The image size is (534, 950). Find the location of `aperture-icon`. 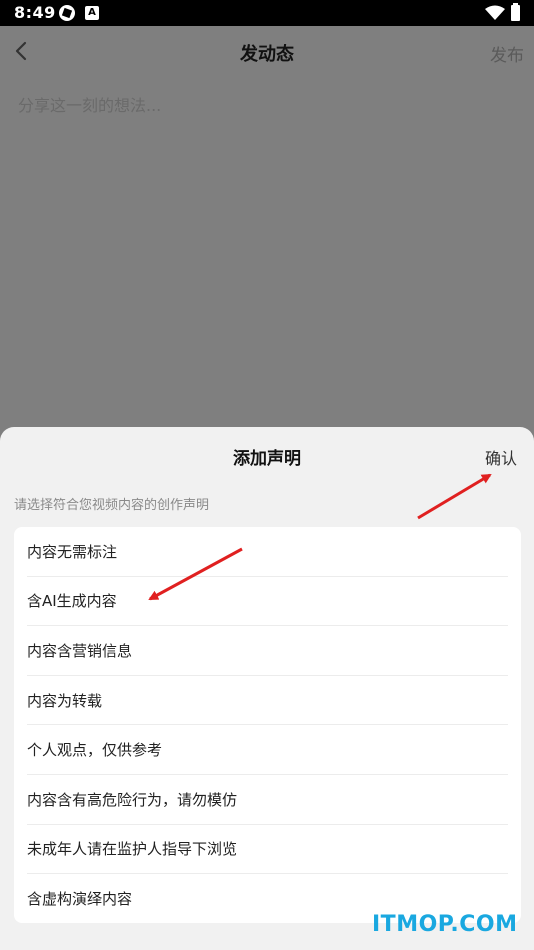

aperture-icon is located at coordinates (67, 13).